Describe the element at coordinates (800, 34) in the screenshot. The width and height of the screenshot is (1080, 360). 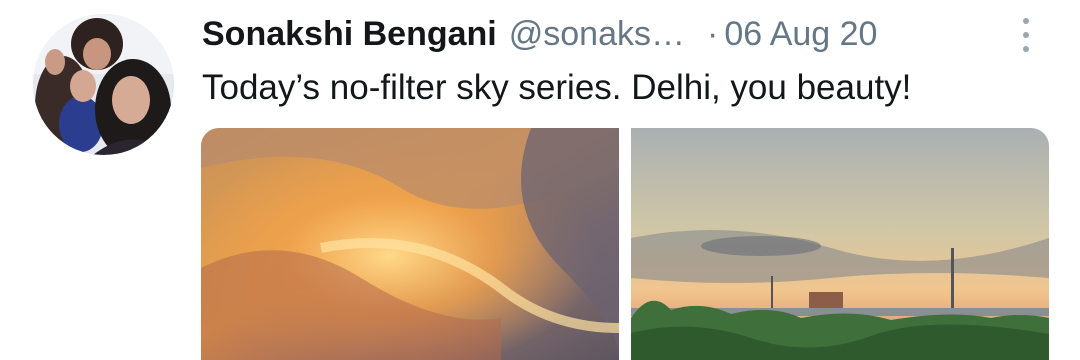
I see `tweet-date: 06 Aug 20` at that location.